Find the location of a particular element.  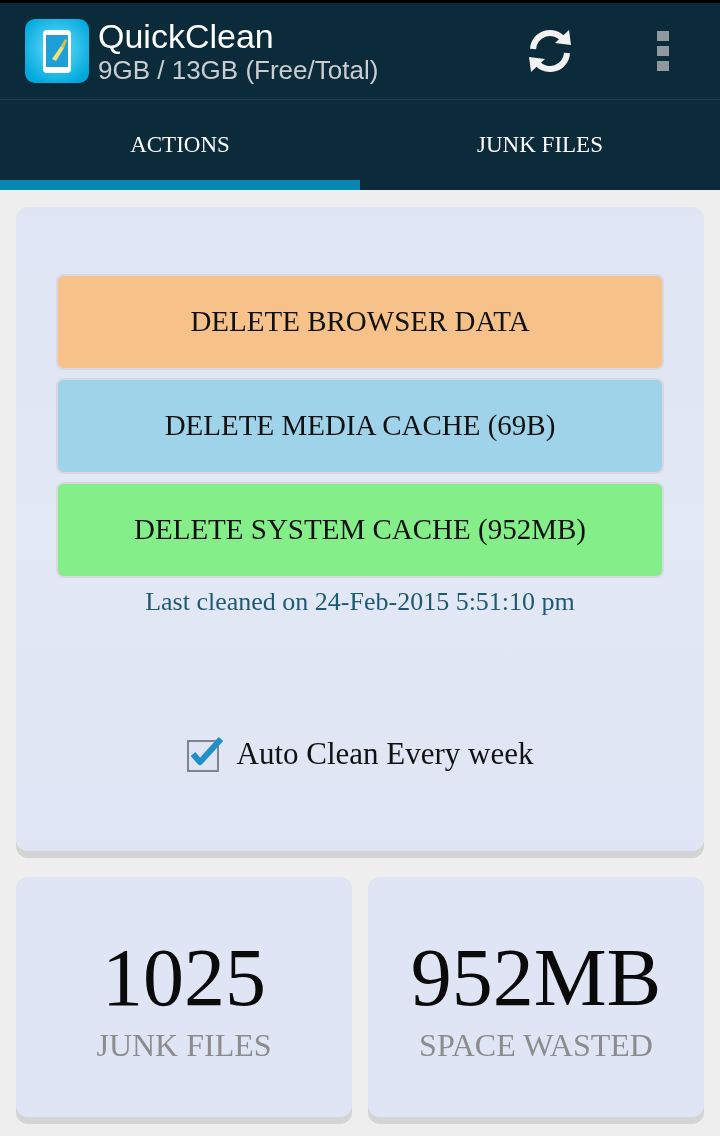

delete-button: DELETE MEDIA CACHE (69B) is located at coordinates (360, 426).